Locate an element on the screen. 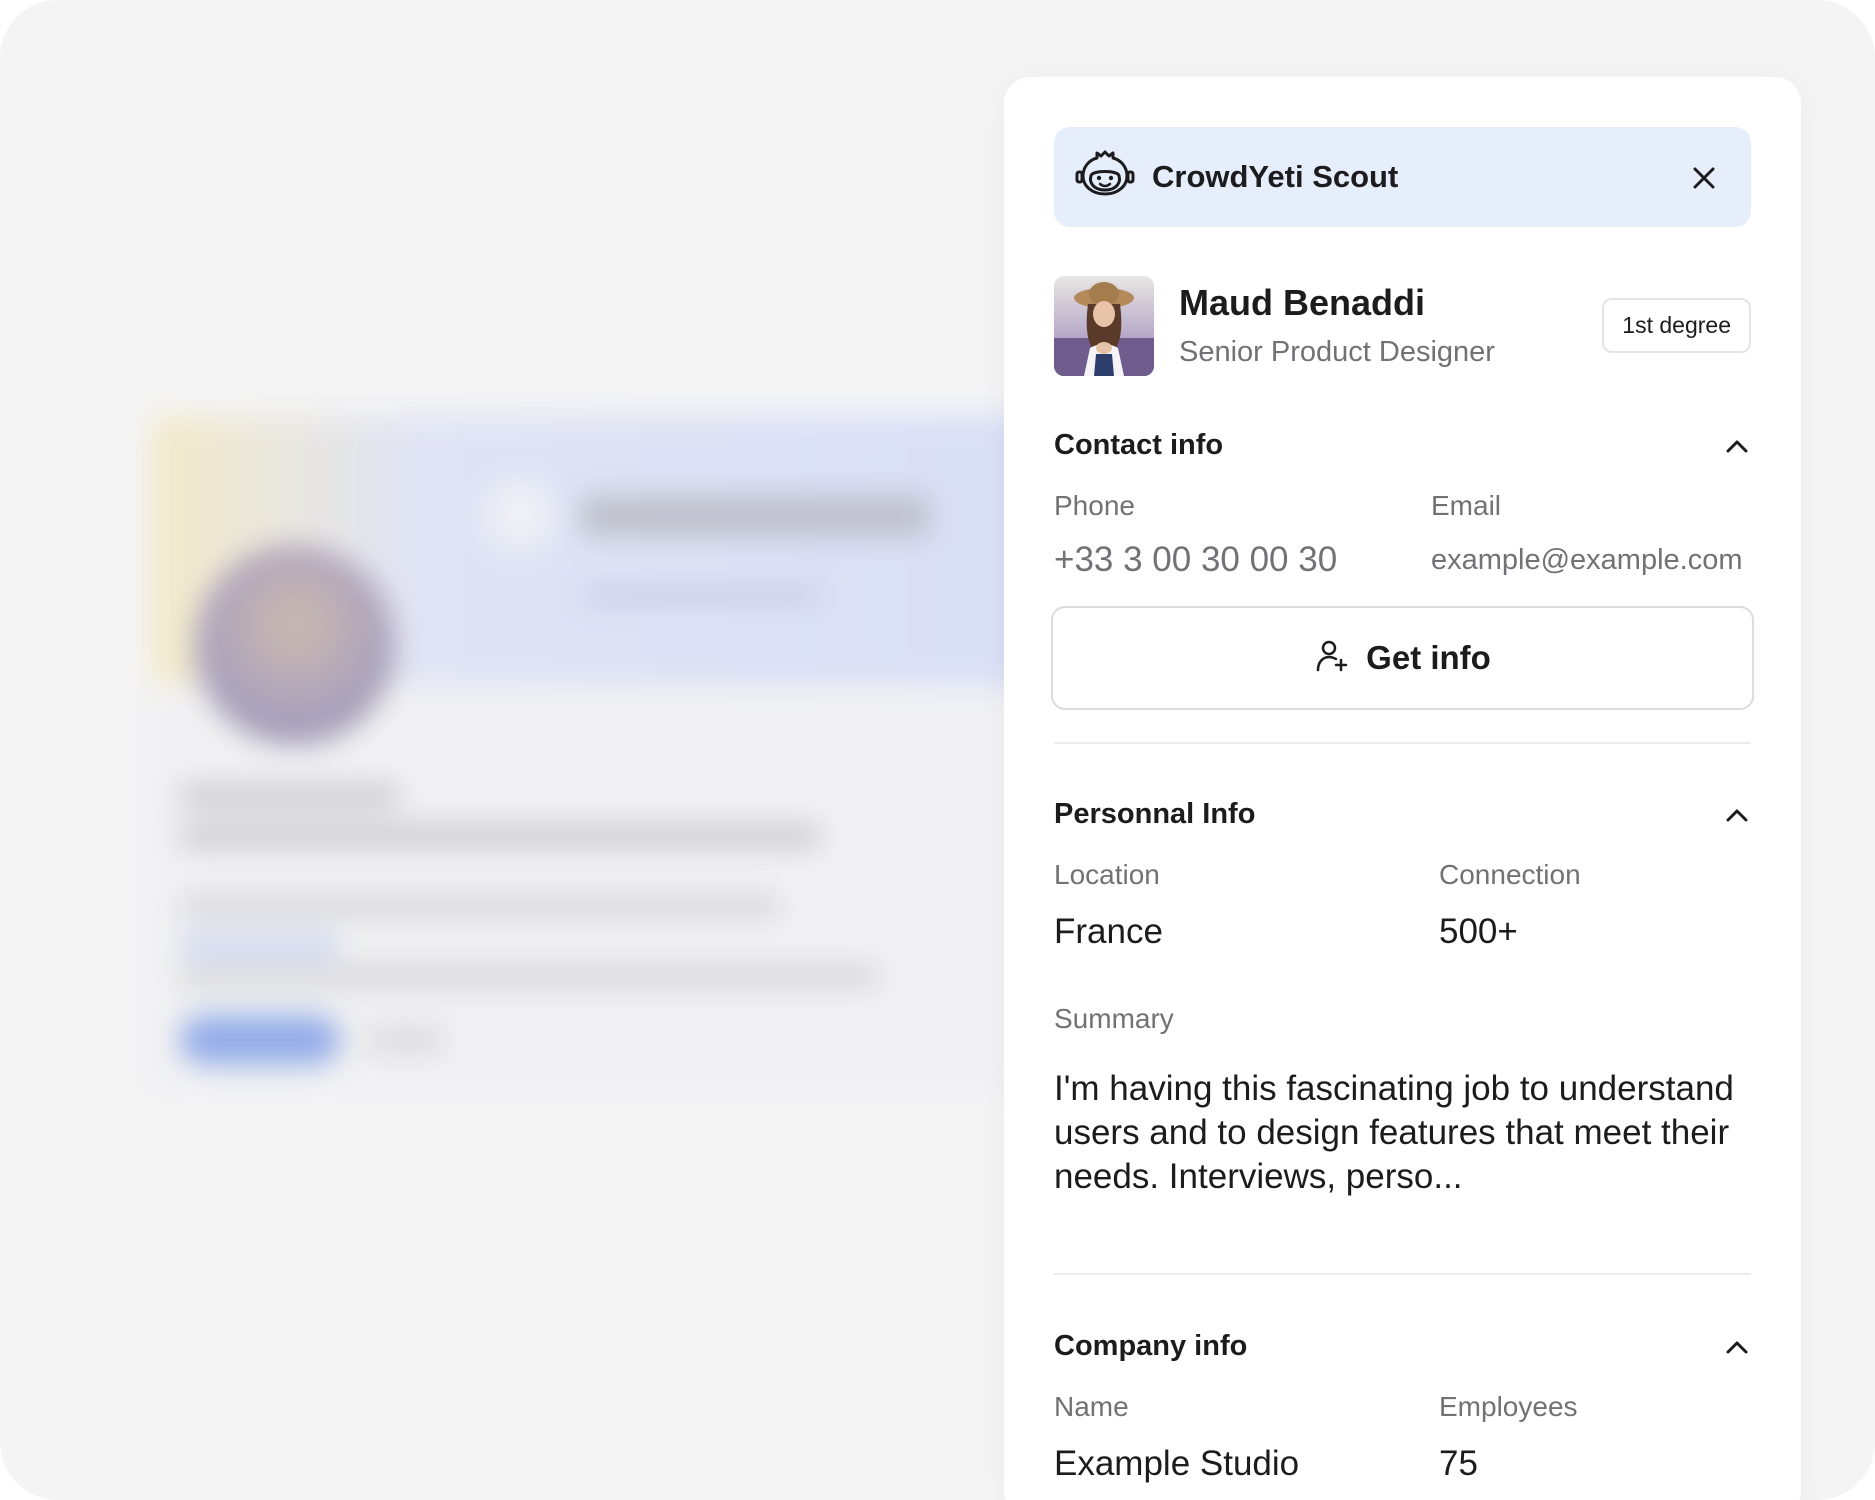  close-icon is located at coordinates (1704, 178).